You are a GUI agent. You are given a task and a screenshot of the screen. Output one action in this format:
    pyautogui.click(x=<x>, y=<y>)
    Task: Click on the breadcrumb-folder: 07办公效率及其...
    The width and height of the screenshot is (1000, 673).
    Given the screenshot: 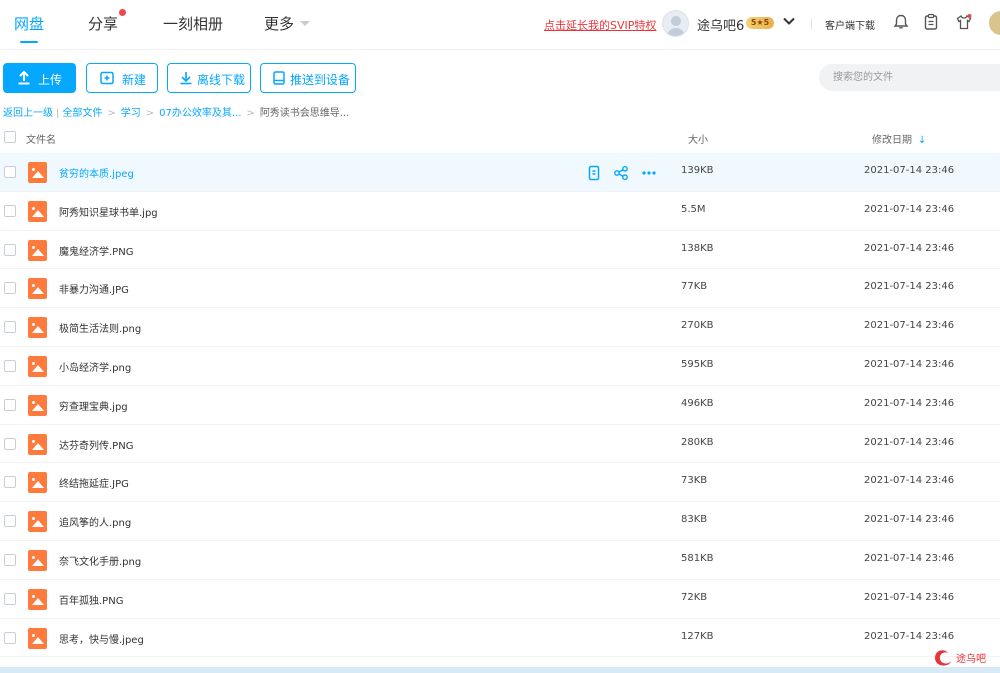 What is the action you would take?
    pyautogui.click(x=200, y=113)
    